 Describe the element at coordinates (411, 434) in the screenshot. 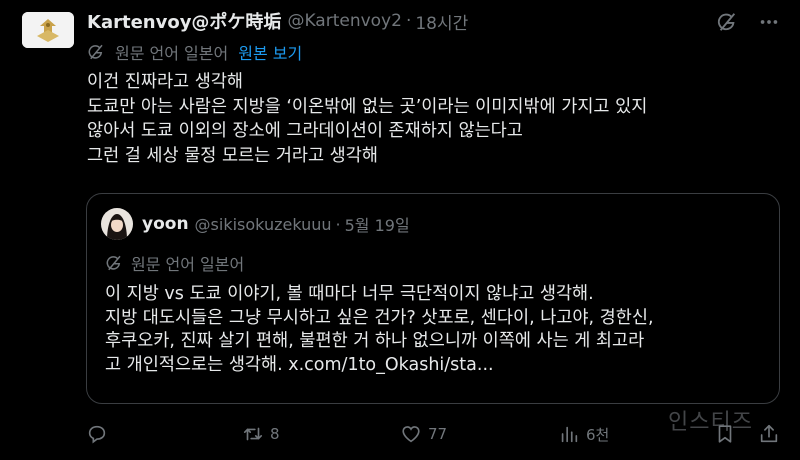

I see `heart-icon` at that location.